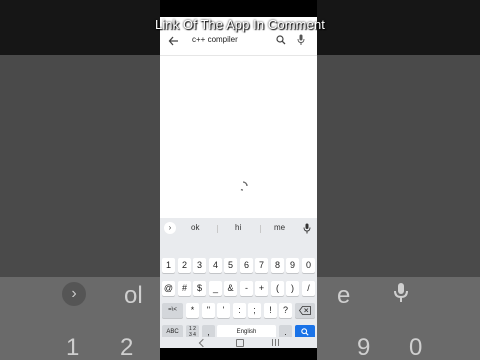  I want to click on key-plus: +, so click(261, 288).